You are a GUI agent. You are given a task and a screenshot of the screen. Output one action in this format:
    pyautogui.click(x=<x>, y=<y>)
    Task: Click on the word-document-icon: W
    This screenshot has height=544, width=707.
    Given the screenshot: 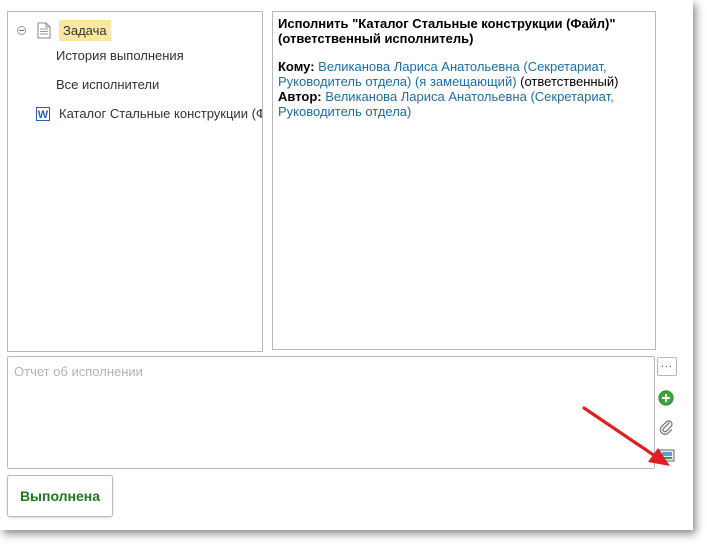 What is the action you would take?
    pyautogui.click(x=43, y=113)
    